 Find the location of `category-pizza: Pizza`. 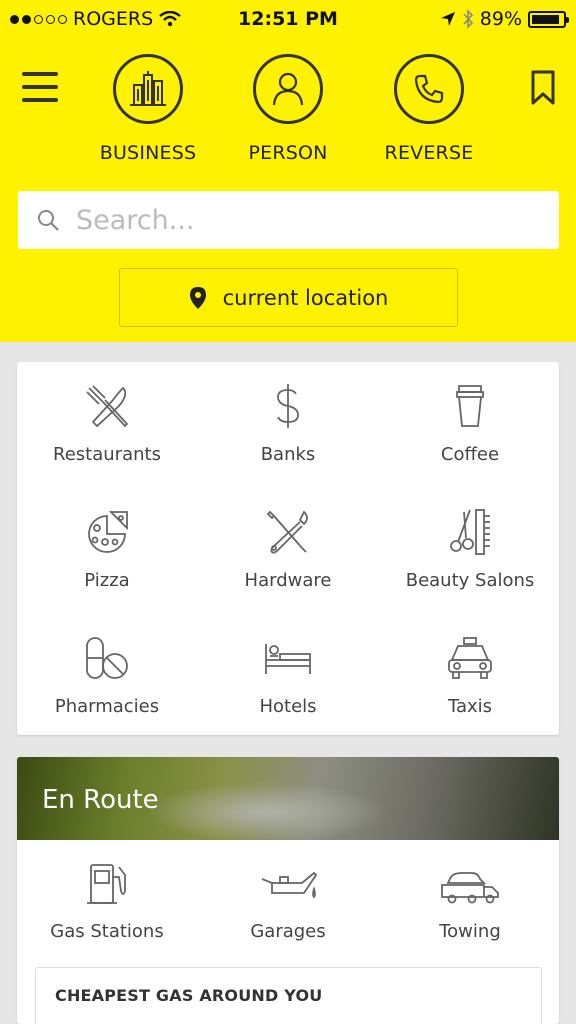

category-pizza: Pizza is located at coordinates (107, 549).